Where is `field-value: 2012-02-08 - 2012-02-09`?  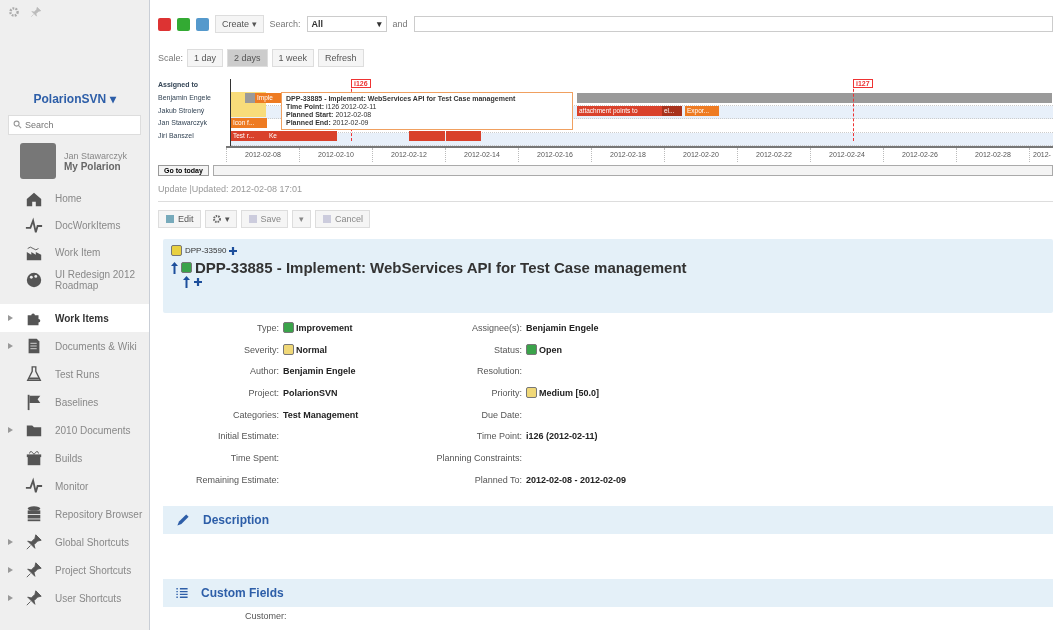 field-value: 2012-02-08 - 2012-02-09 is located at coordinates (576, 479).